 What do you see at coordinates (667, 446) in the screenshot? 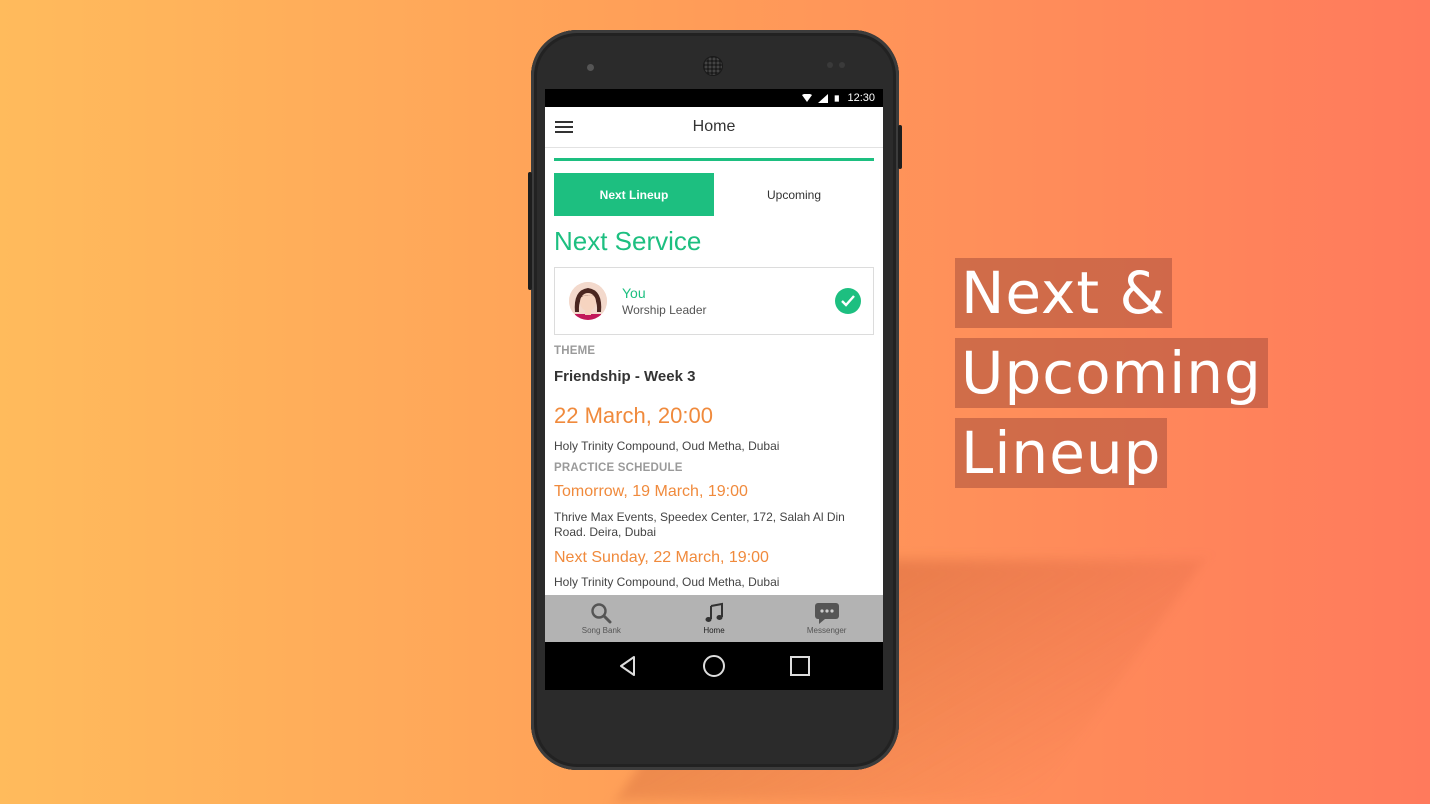
I see `service-location: Holy Trinity Compound, Oud Metha, Dubai` at bounding box center [667, 446].